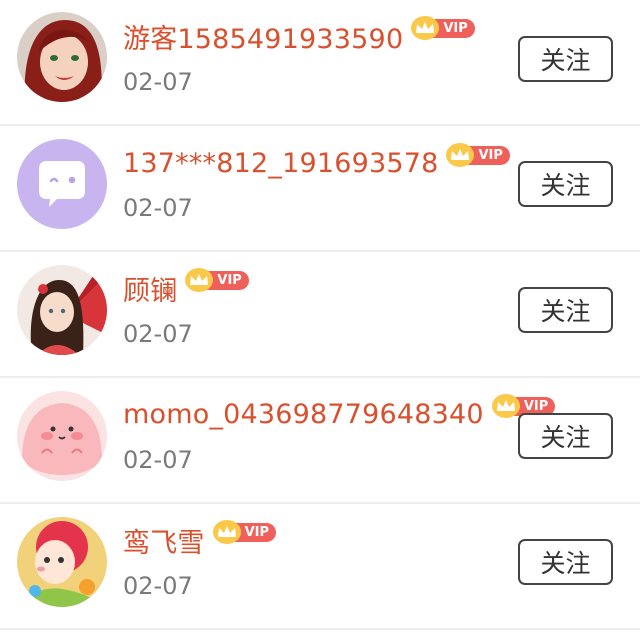  I want to click on user-name: 游客1585491933590, so click(263, 36).